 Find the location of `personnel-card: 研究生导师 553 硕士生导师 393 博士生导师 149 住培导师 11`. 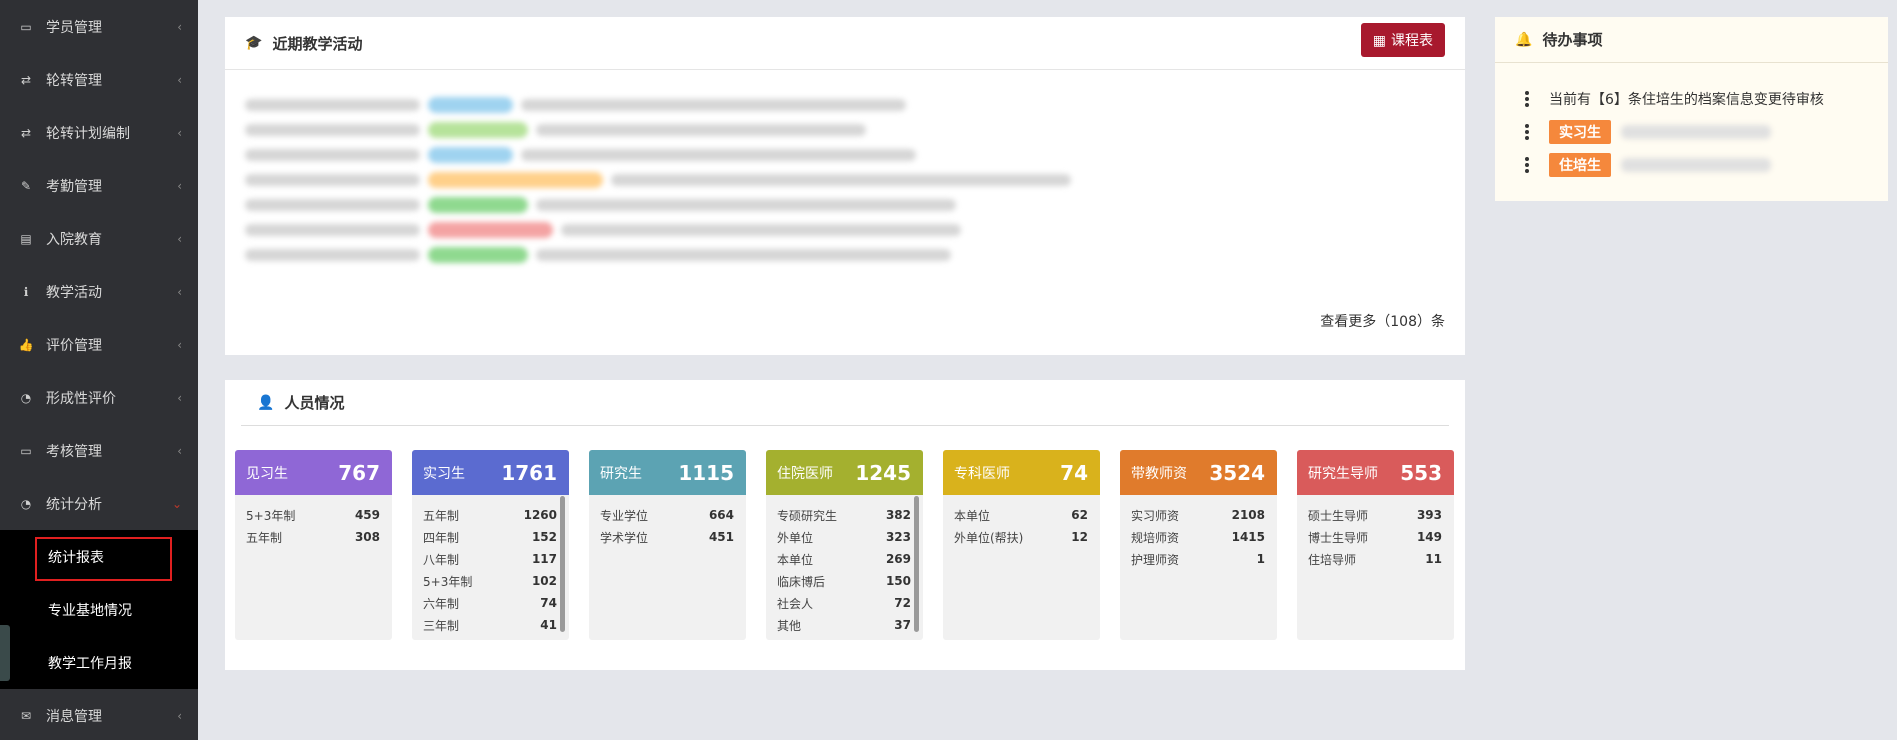

personnel-card: 研究生导师 553 硕士生导师 393 博士生导师 149 住培导师 11 is located at coordinates (1375, 545).